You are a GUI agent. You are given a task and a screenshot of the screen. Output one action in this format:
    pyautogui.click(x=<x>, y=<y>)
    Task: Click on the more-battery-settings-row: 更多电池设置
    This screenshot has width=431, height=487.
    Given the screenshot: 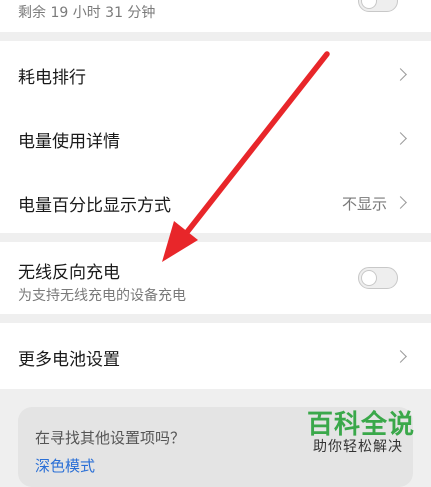 What is the action you would take?
    pyautogui.click(x=215, y=356)
    